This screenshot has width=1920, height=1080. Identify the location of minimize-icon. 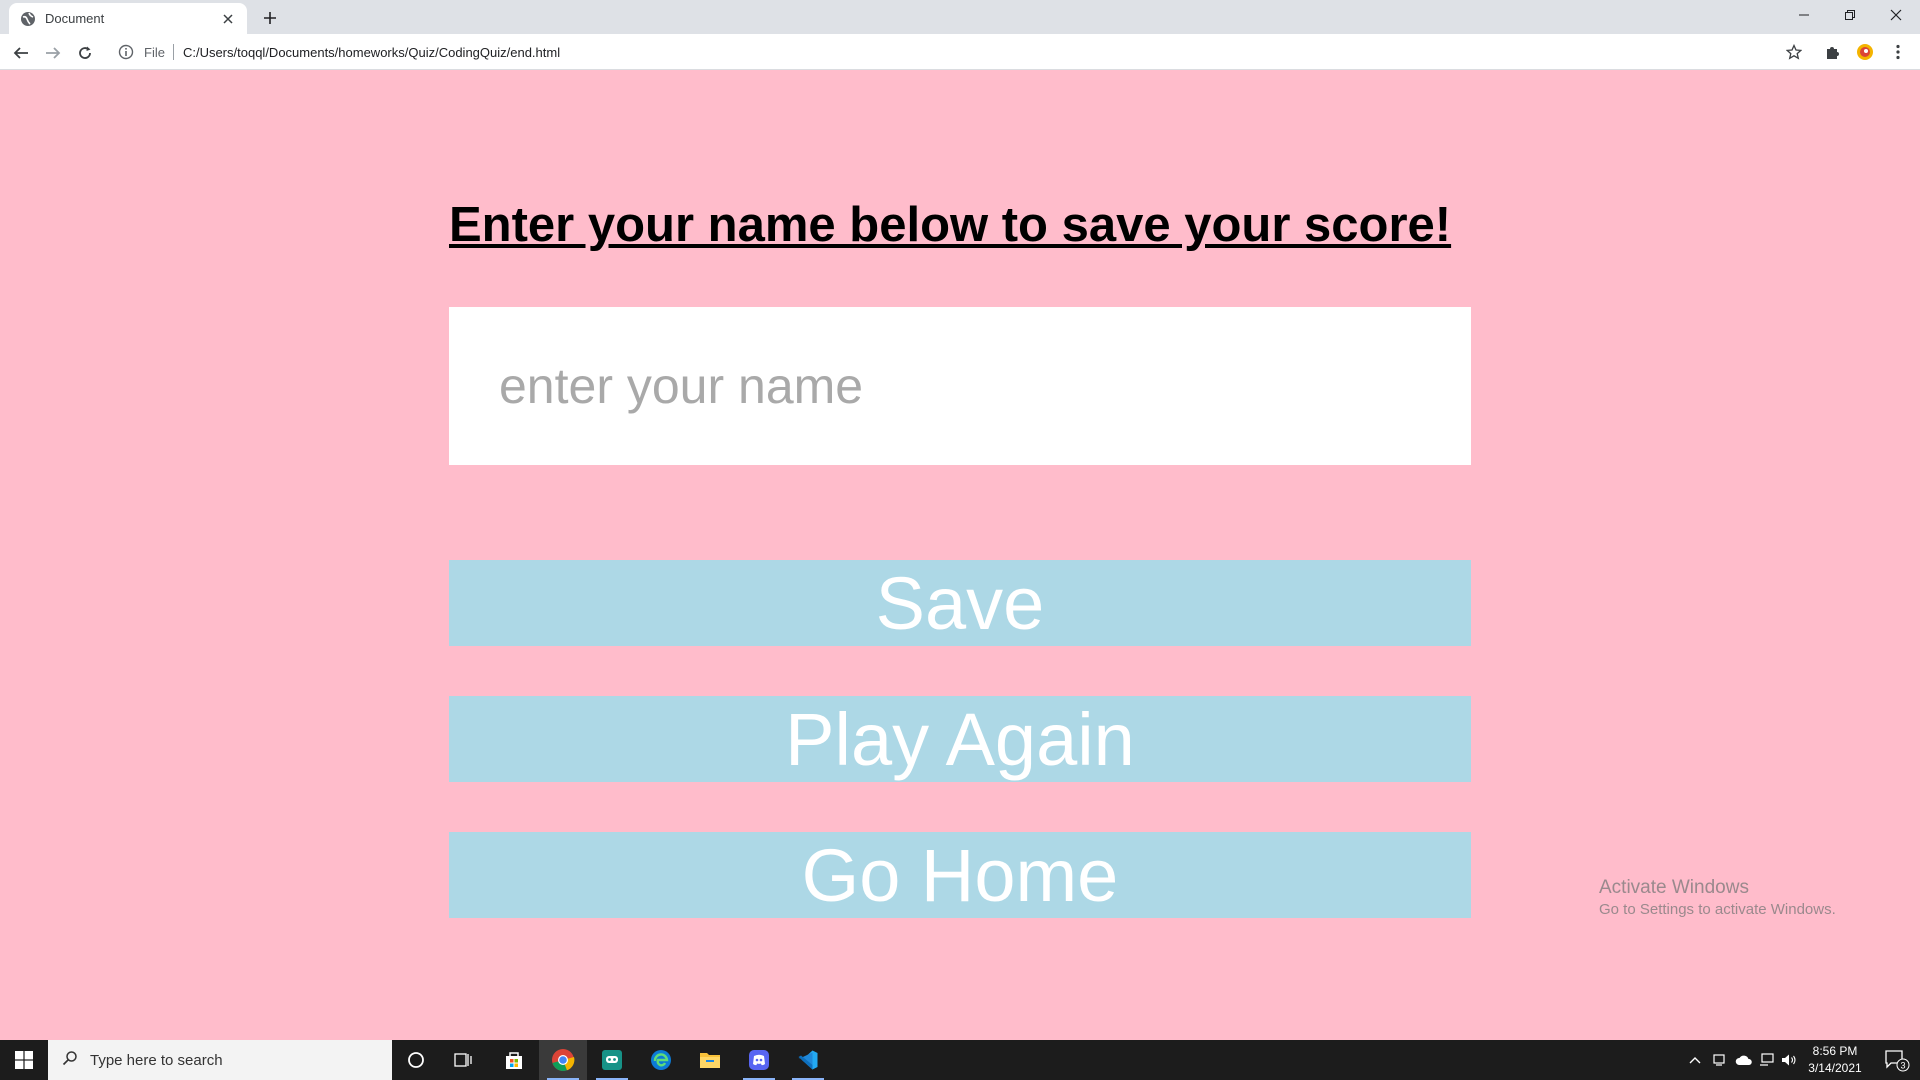
(1804, 15).